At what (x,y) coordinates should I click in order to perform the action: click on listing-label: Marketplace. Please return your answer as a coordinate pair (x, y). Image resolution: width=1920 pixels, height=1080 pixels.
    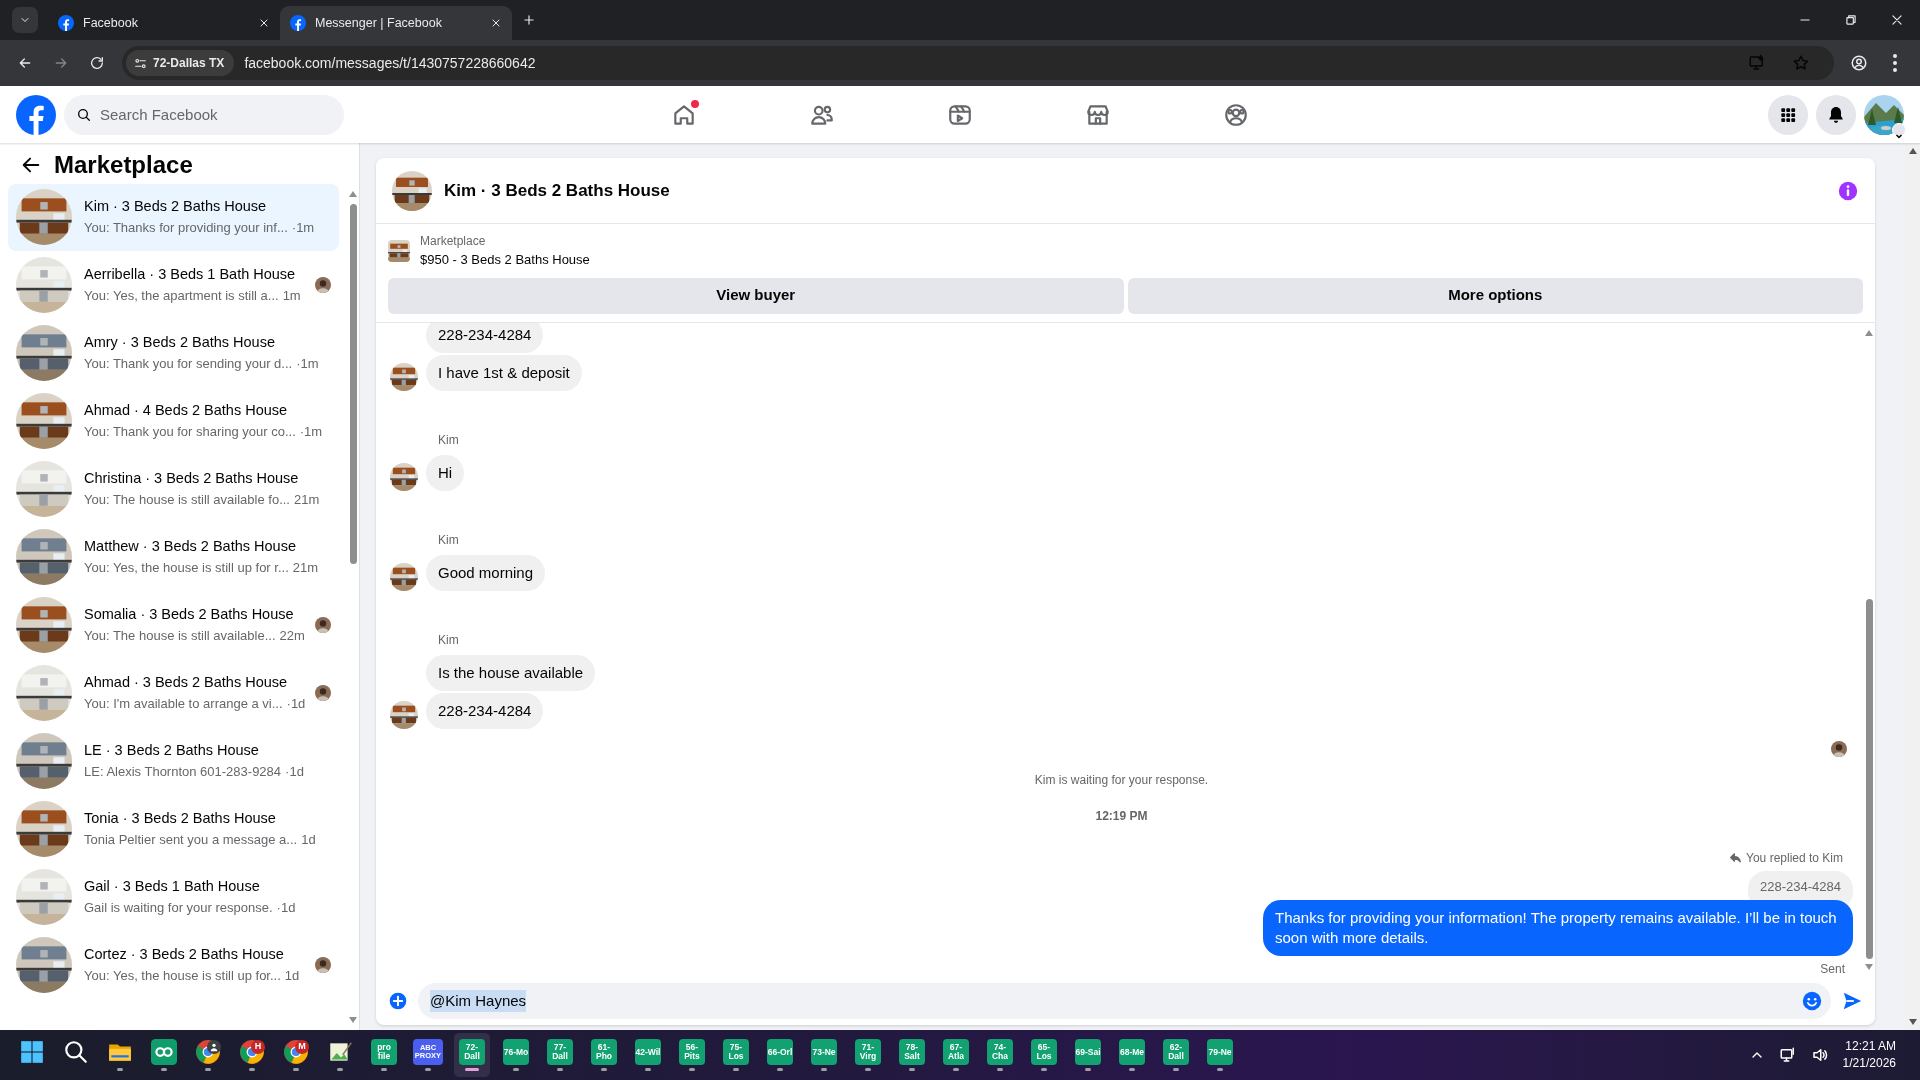
    Looking at the image, I should click on (453, 241).